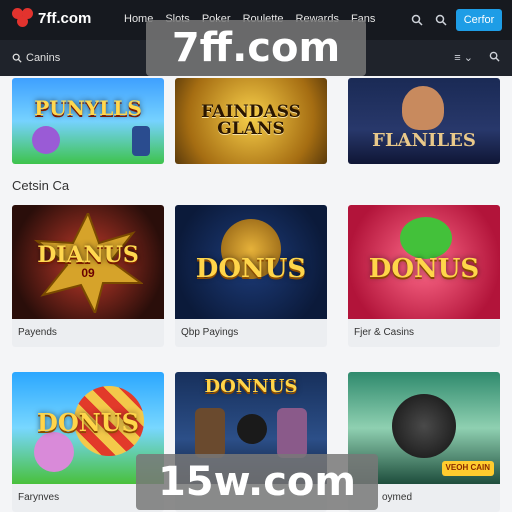 The height and width of the screenshot is (512, 512). What do you see at coordinates (88, 333) in the screenshot?
I see `game-caption: Payends` at bounding box center [88, 333].